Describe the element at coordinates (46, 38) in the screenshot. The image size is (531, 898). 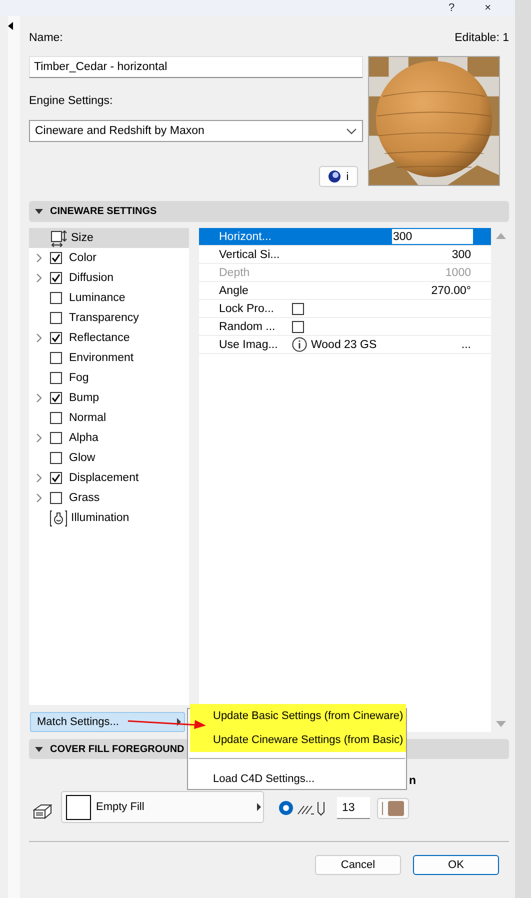
I see `name-label: Name:` at that location.